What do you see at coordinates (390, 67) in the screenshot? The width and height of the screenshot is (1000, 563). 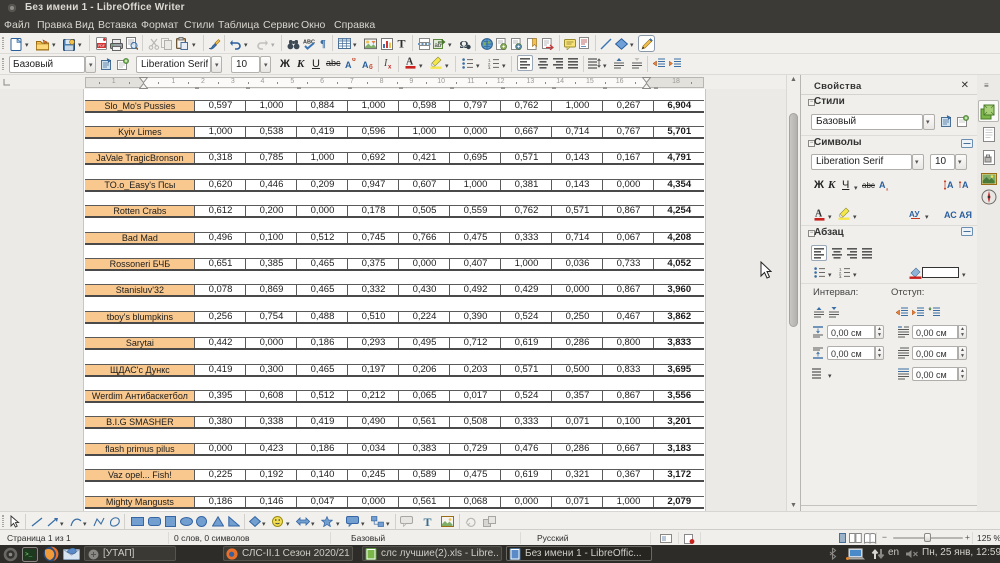 I see `svg-text: x` at bounding box center [390, 67].